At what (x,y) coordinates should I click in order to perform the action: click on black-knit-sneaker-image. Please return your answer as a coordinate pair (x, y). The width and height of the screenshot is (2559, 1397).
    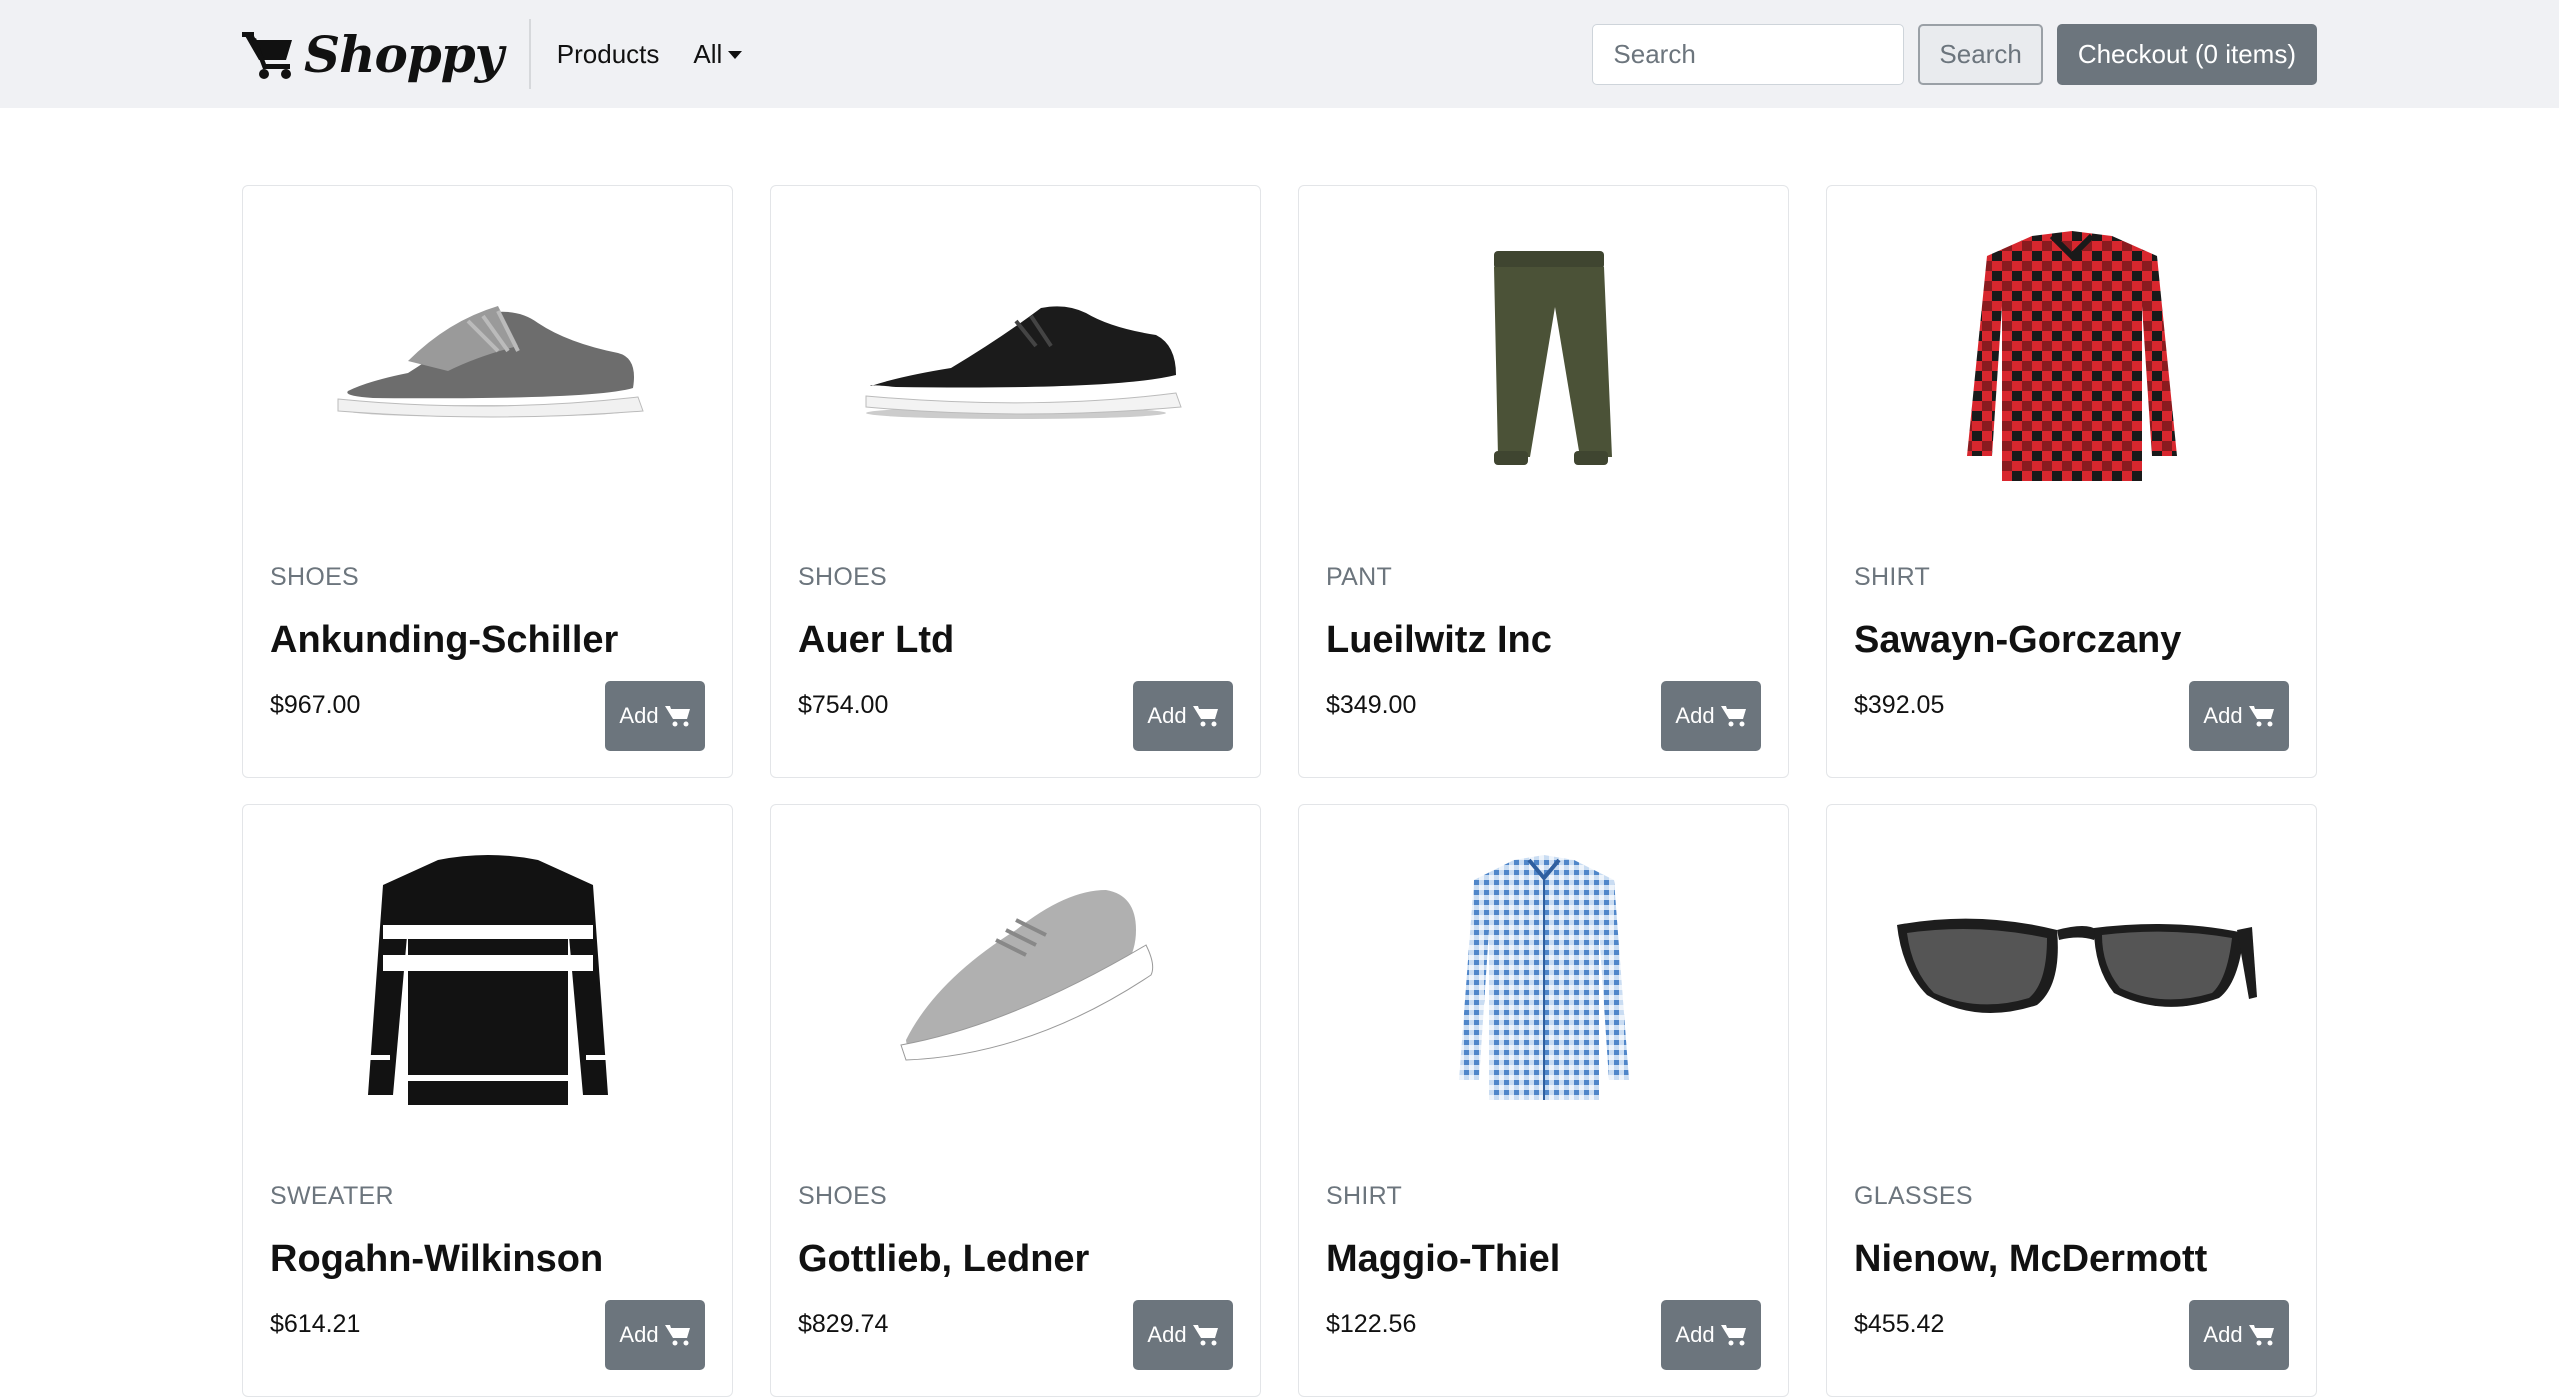
    Looking at the image, I should click on (1023, 362).